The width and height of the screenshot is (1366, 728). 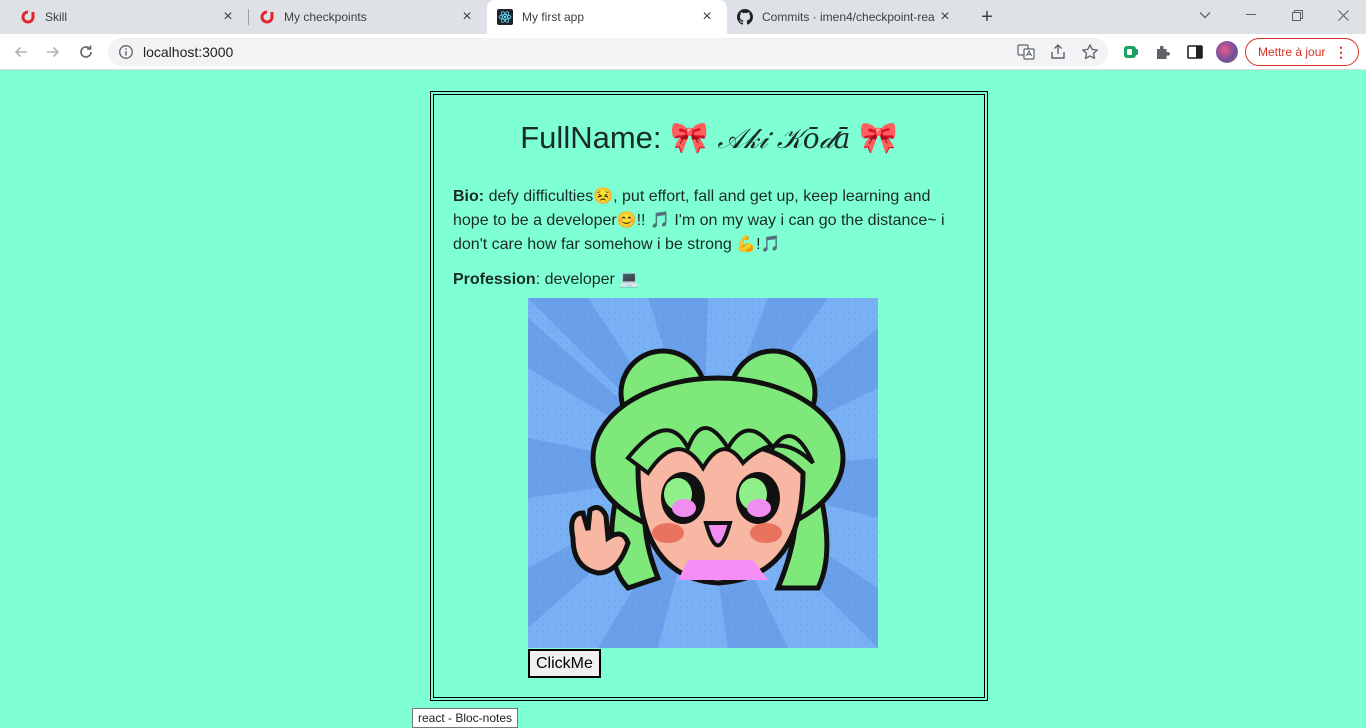 I want to click on fullname-heading: FullName: 🎀 𝒜𝓀𝒾 𝒦ō𝒹ā 🎀, so click(x=709, y=137).